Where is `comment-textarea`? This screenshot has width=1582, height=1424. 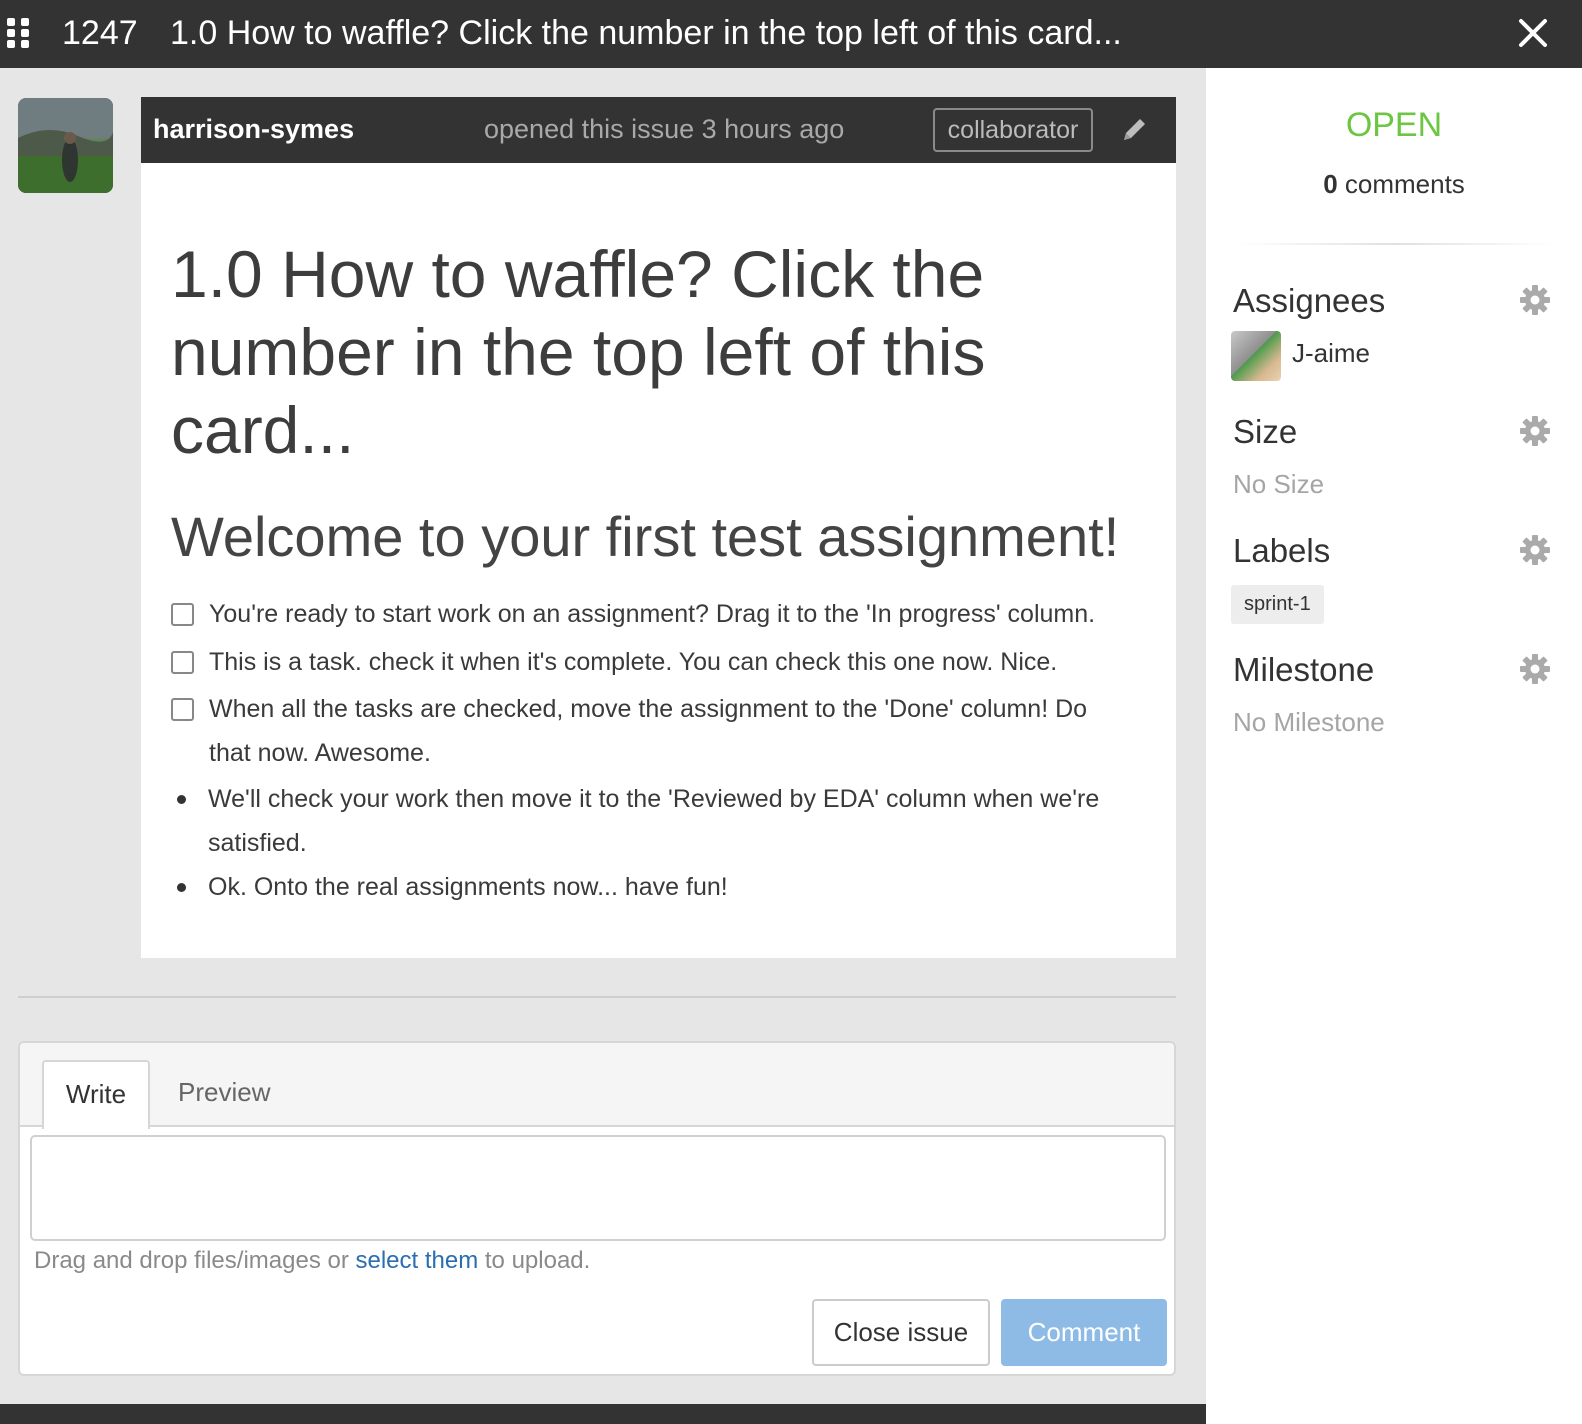 comment-textarea is located at coordinates (598, 1188).